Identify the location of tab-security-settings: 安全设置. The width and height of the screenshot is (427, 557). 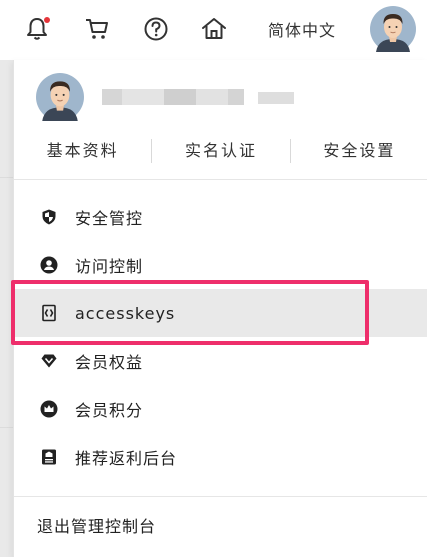
(359, 151).